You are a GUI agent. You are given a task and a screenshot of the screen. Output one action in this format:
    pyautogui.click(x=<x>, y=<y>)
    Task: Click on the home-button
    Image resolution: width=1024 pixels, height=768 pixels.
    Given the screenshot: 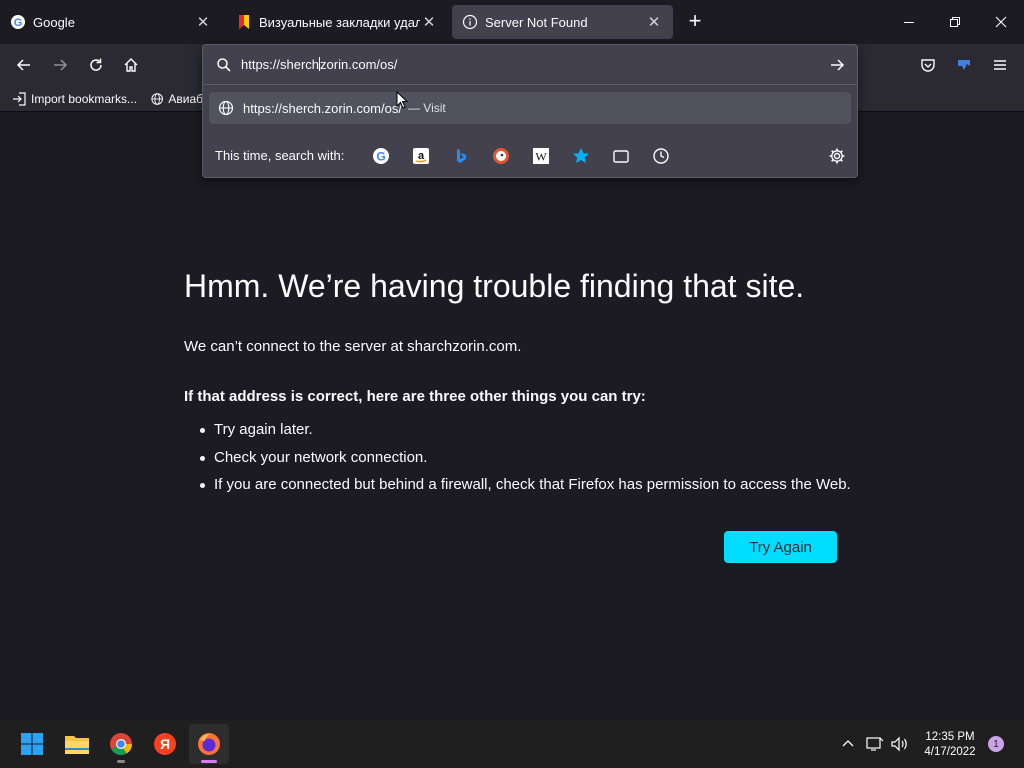 What is the action you would take?
    pyautogui.click(x=131, y=65)
    